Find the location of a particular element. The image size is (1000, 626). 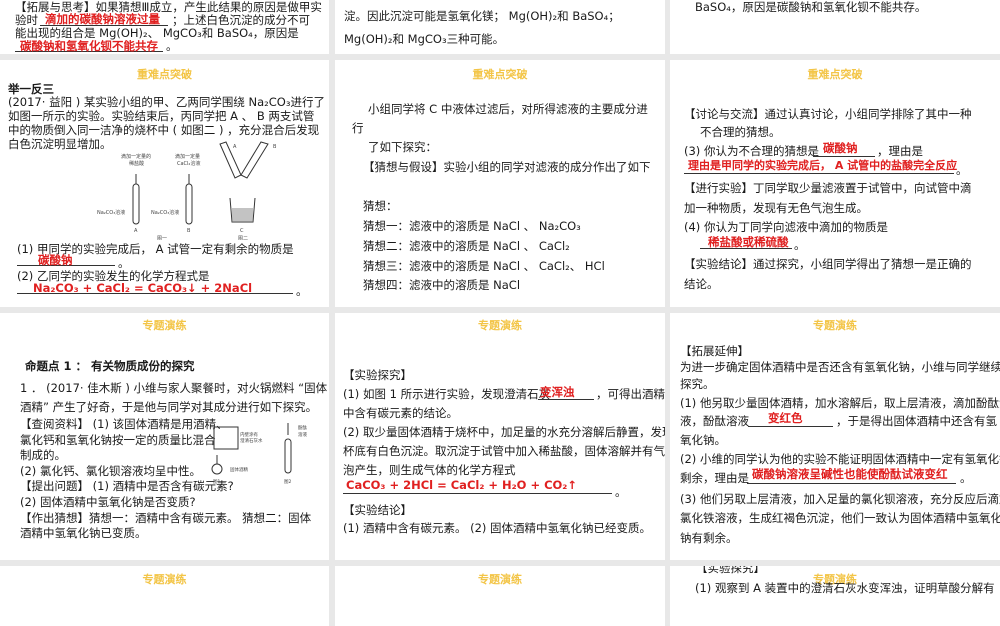

text-line: 酒精” 产生了好奇，于是他与同学对其成分进行如下探究。 is located at coordinates (169, 407).